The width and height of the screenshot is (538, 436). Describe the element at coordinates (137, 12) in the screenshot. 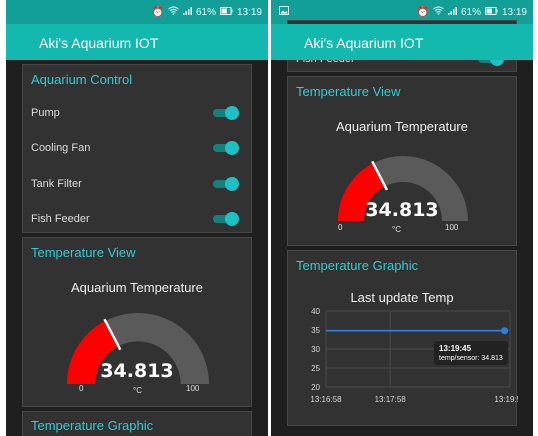

I see `status-bar: ⏰ 61% 13:19` at that location.